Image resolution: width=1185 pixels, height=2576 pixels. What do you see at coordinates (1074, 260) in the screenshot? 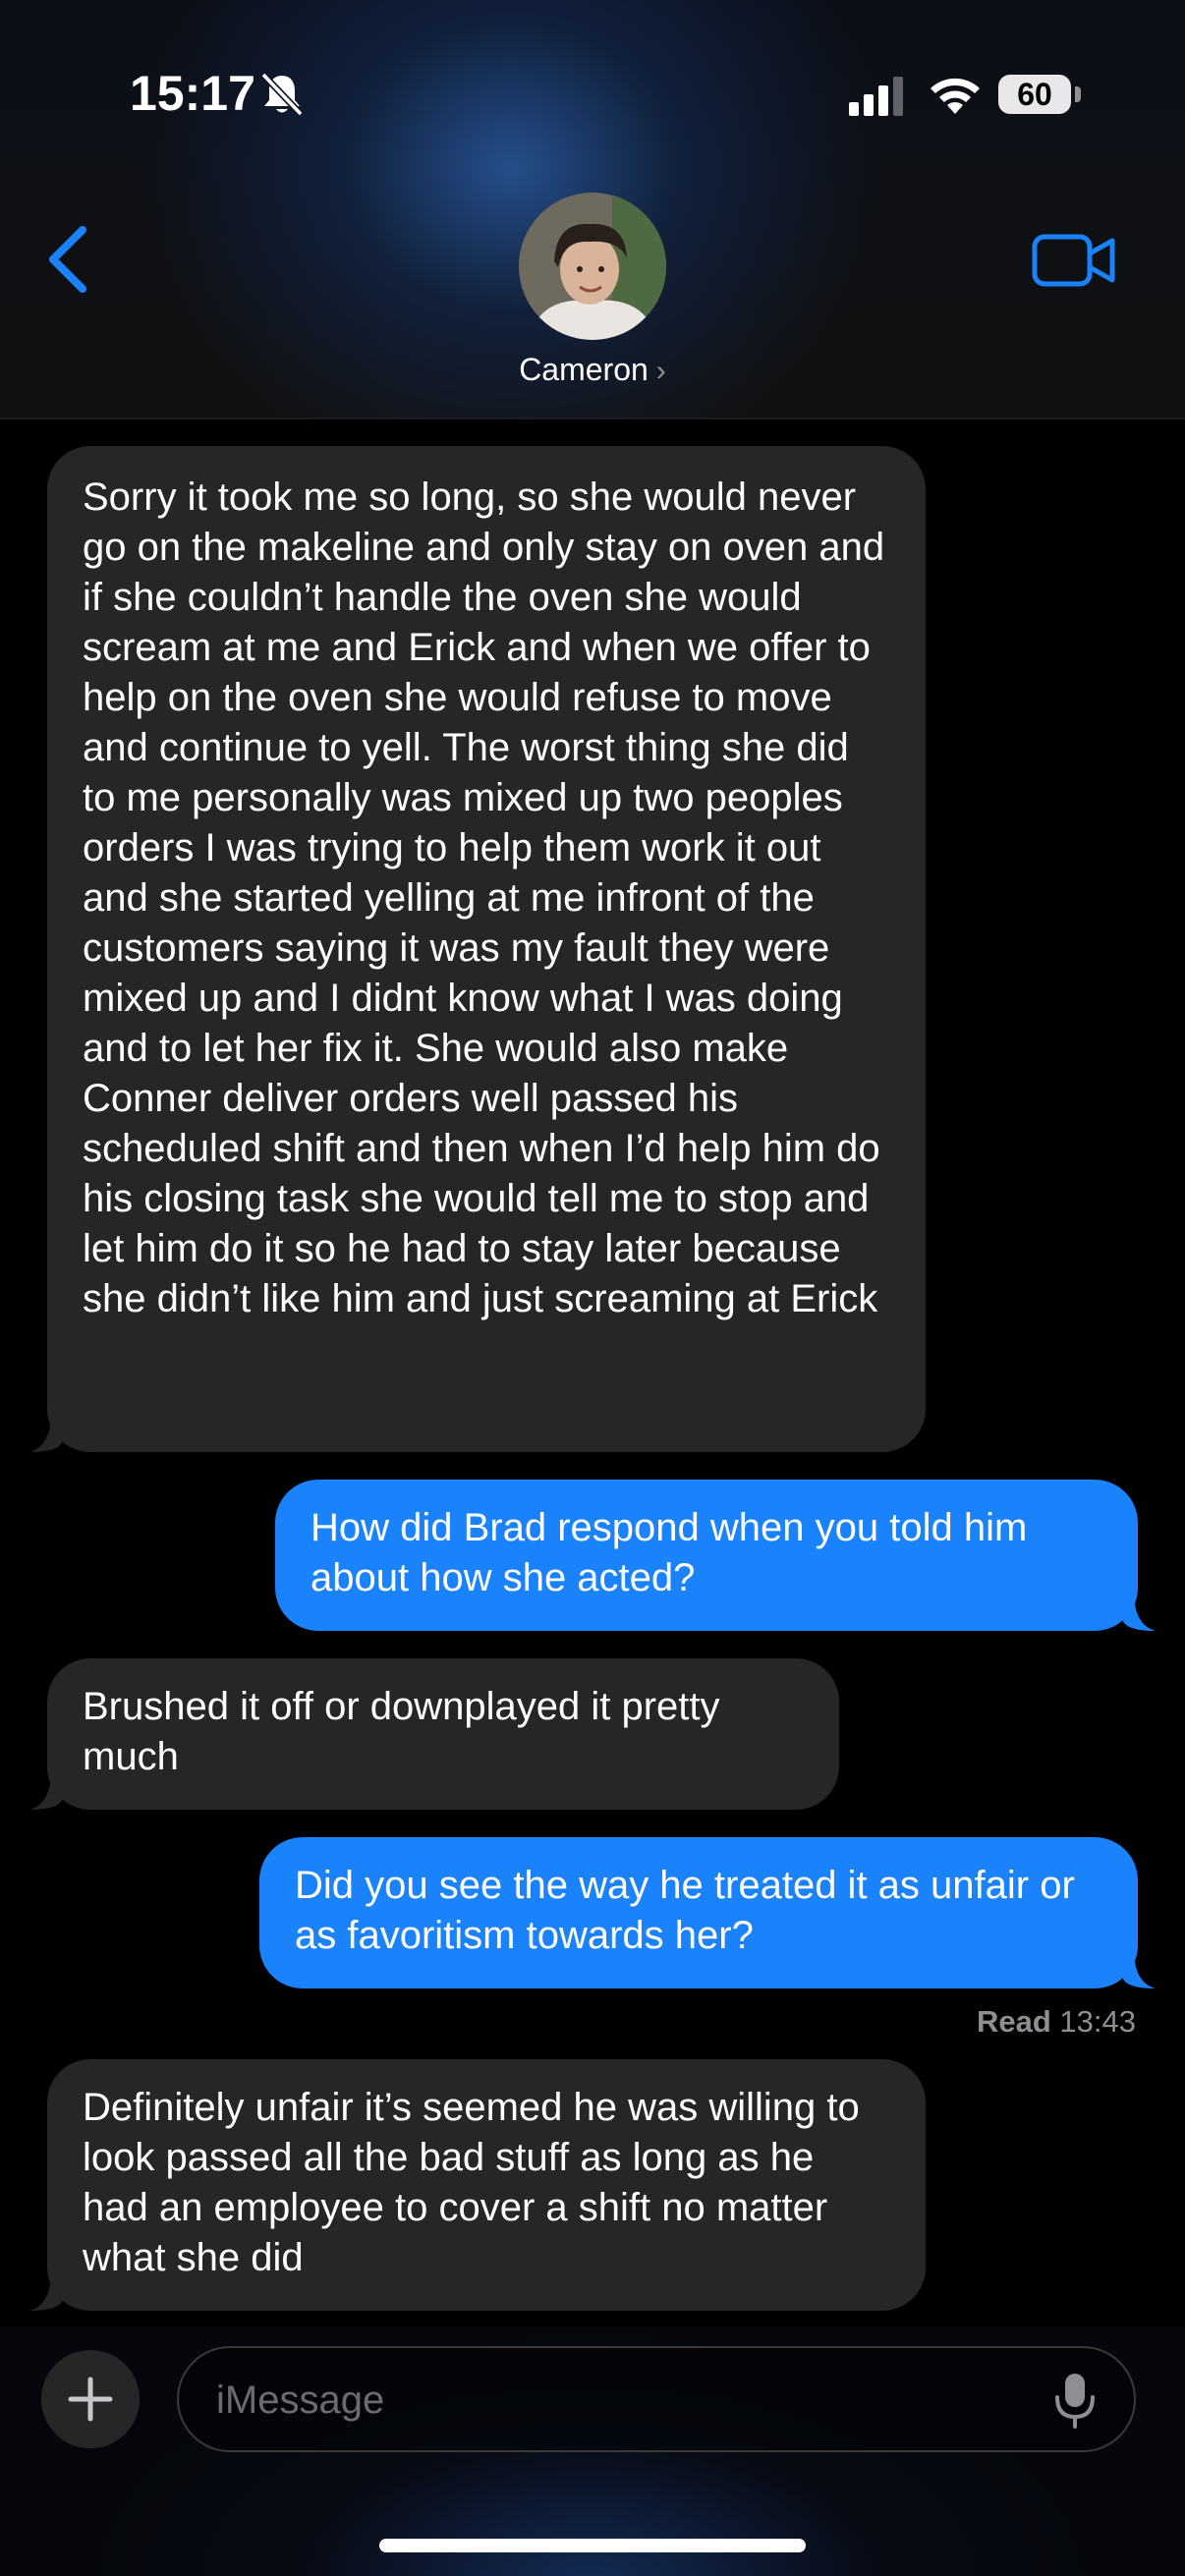
I see `video-call-button` at bounding box center [1074, 260].